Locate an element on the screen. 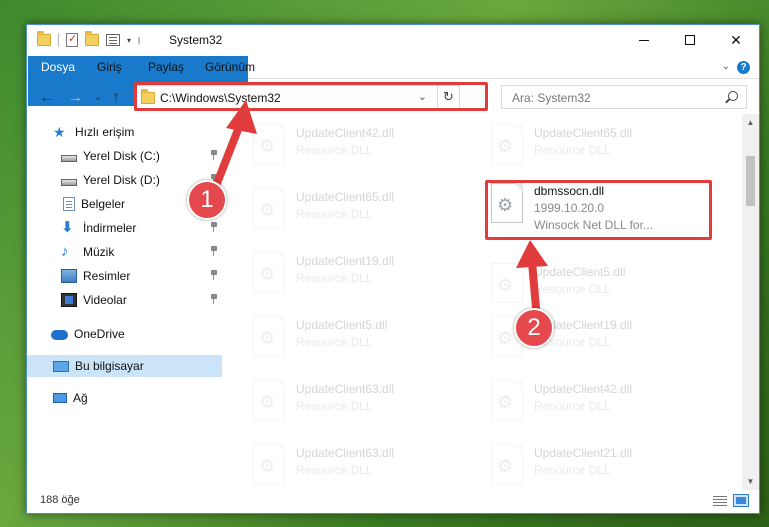 This screenshot has height=527, width=769. maximize-icon is located at coordinates (690, 40).